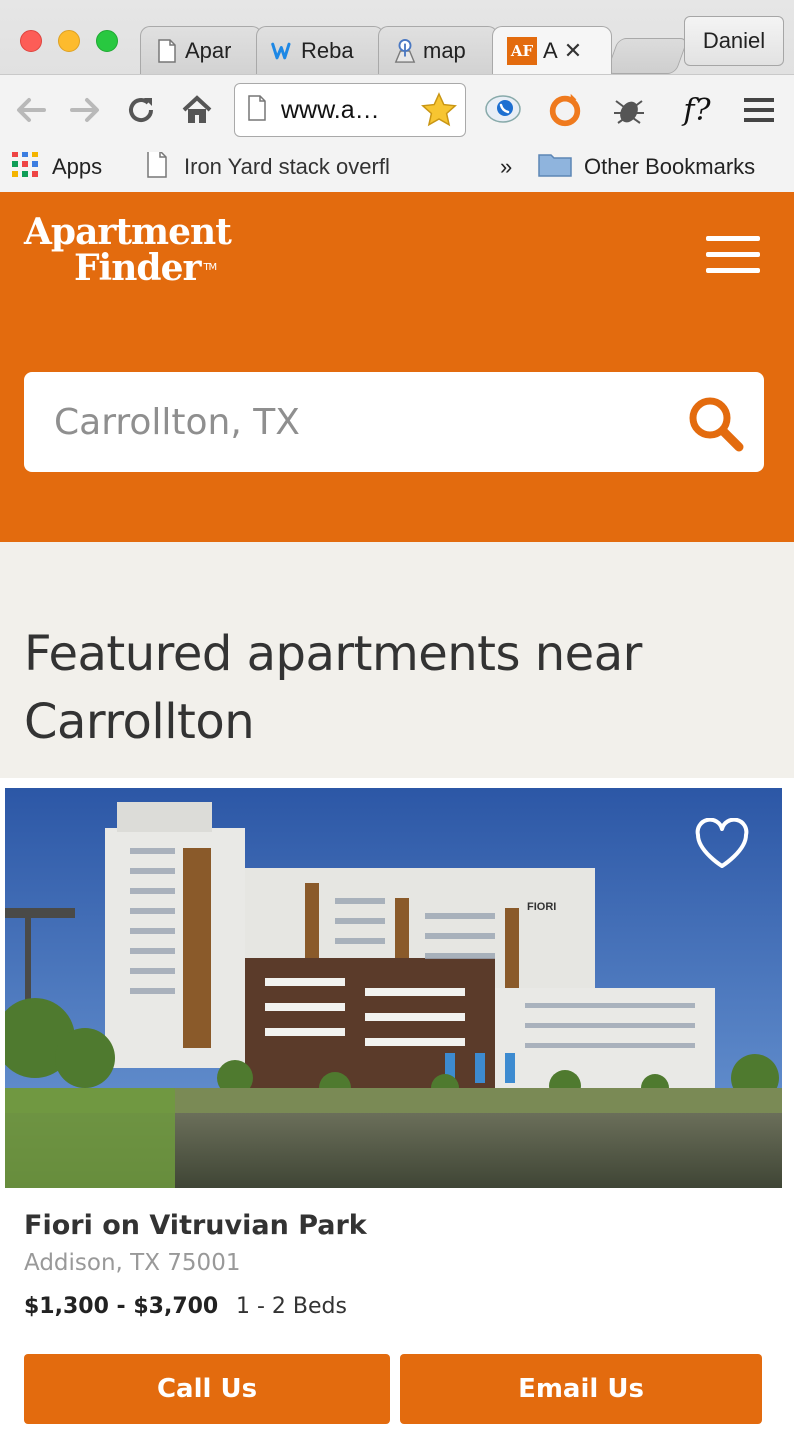 The image size is (794, 1452). I want to click on email-us-button: Email Us, so click(581, 1389).